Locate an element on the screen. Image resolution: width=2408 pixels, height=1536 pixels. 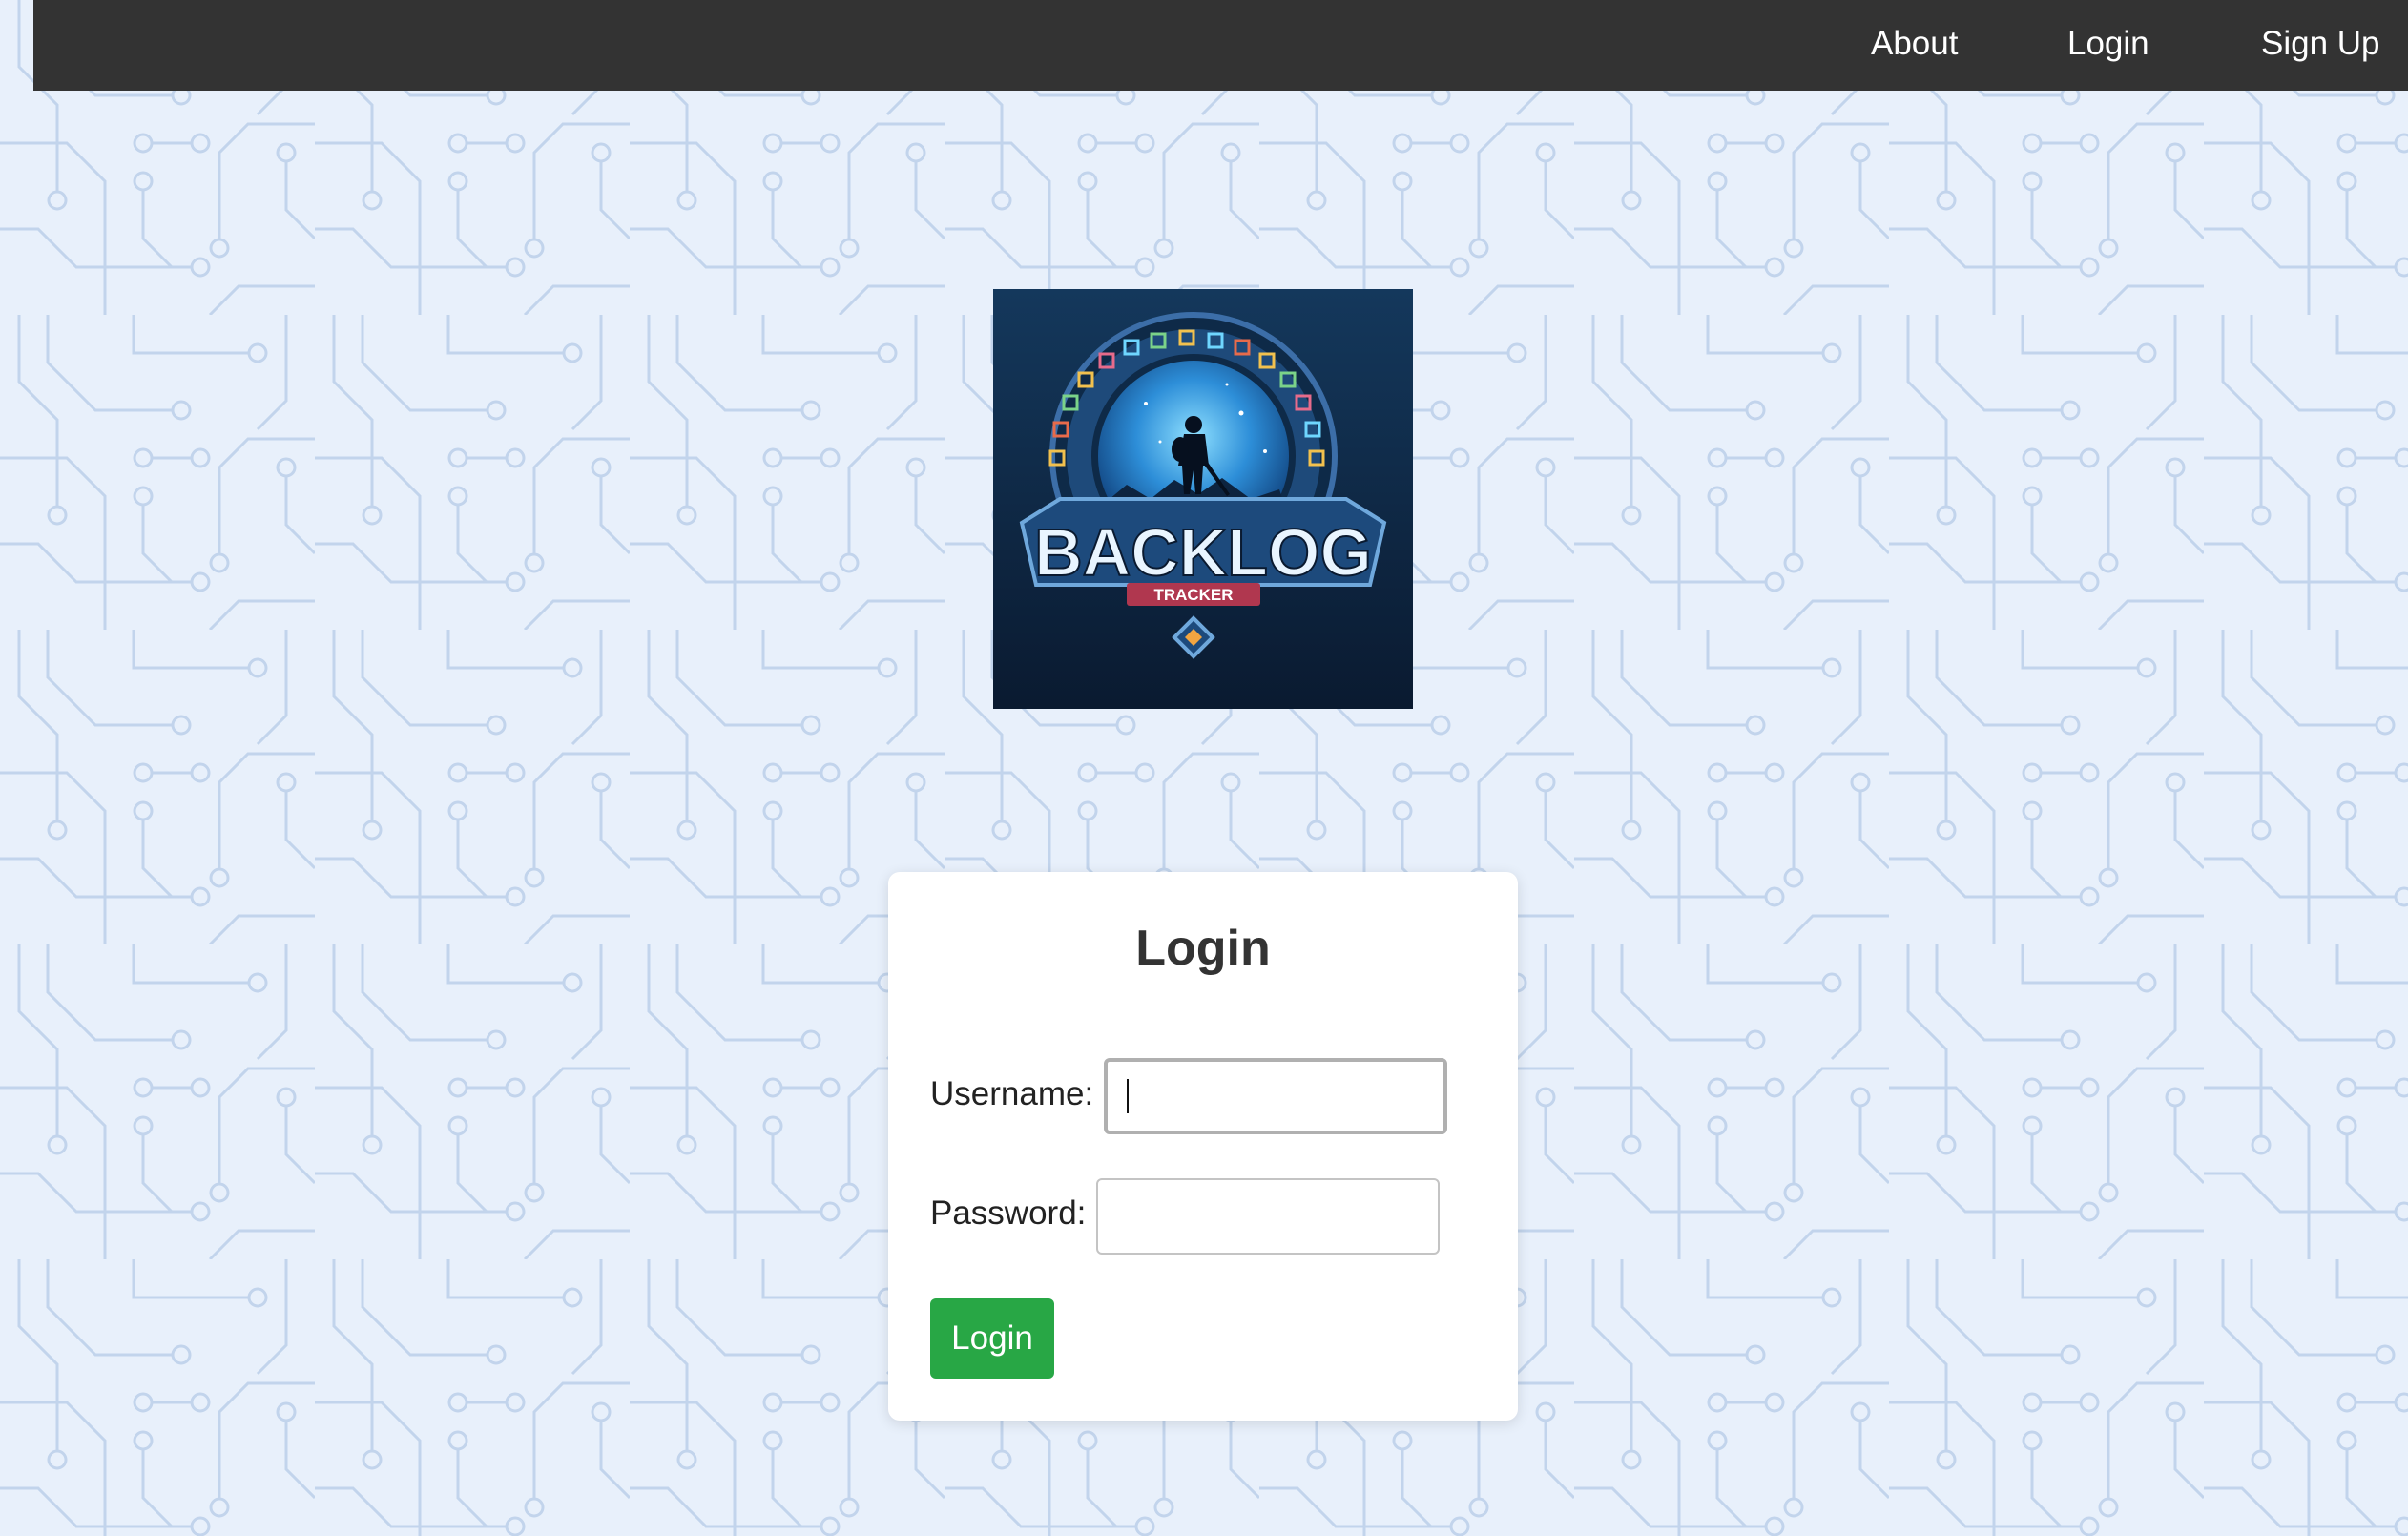
login-title: Login is located at coordinates (1203, 948).